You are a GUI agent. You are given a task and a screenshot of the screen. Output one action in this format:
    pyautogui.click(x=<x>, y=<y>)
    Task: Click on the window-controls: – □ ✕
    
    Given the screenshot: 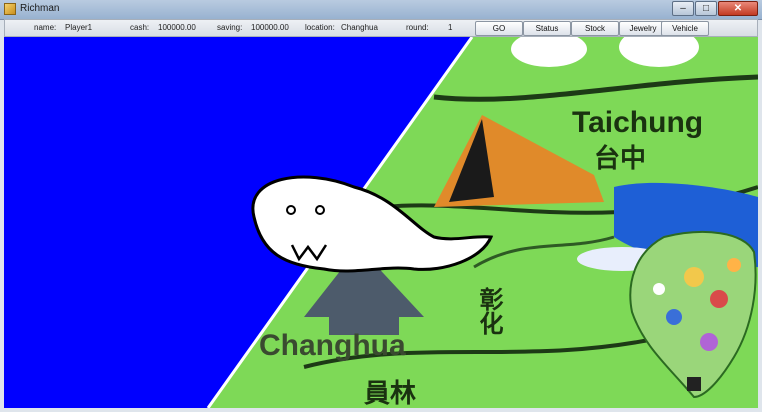 What is the action you would take?
    pyautogui.click(x=714, y=8)
    